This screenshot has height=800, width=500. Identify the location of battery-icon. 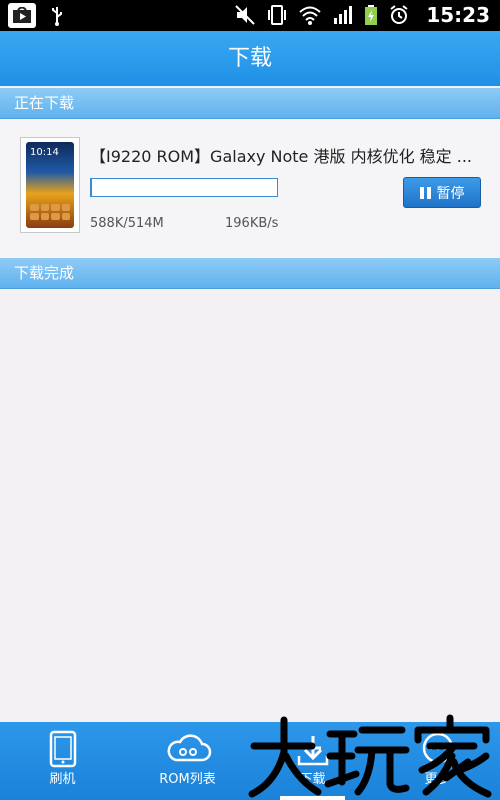
(371, 15).